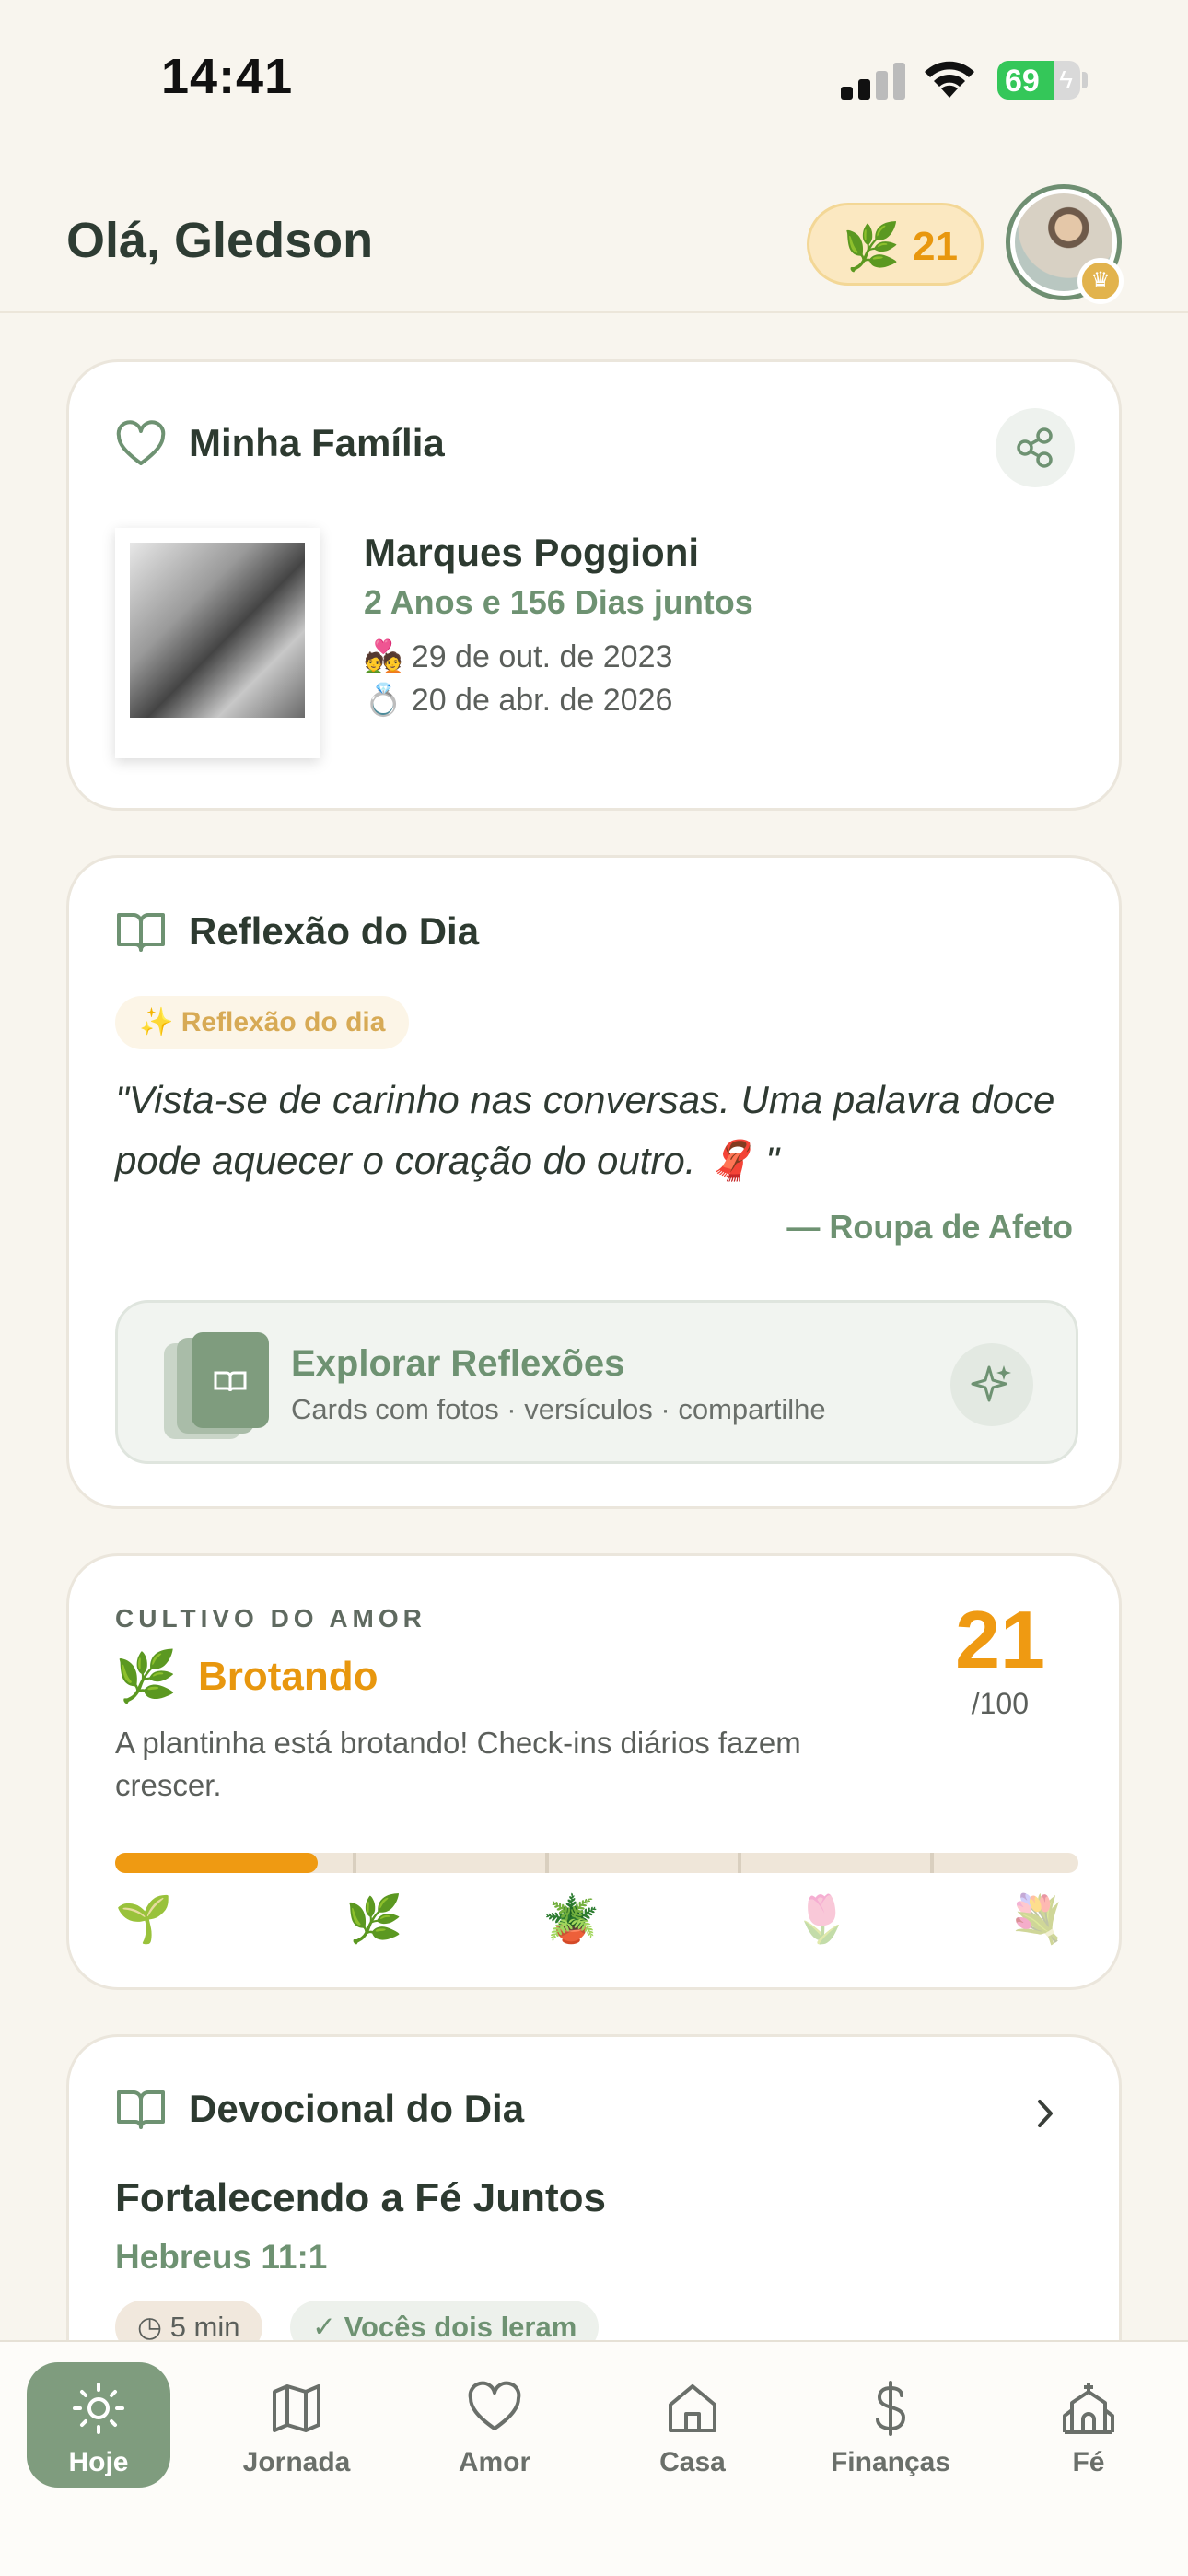 The width and height of the screenshot is (1188, 2576). I want to click on battery-icon: 69 ϟ, so click(1038, 80).